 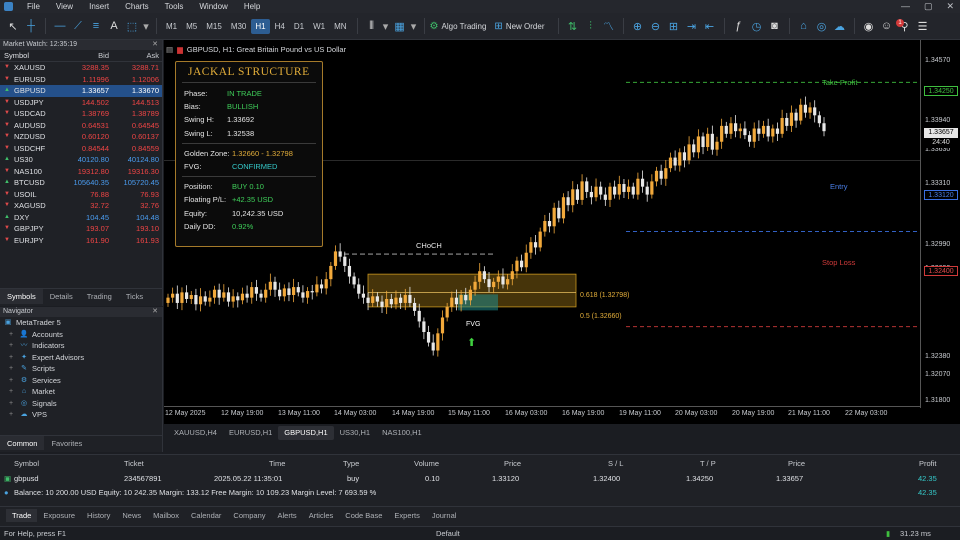 I want to click on market-watch-row: ▼ EURJPY 161.90 161.93, so click(x=81, y=241).